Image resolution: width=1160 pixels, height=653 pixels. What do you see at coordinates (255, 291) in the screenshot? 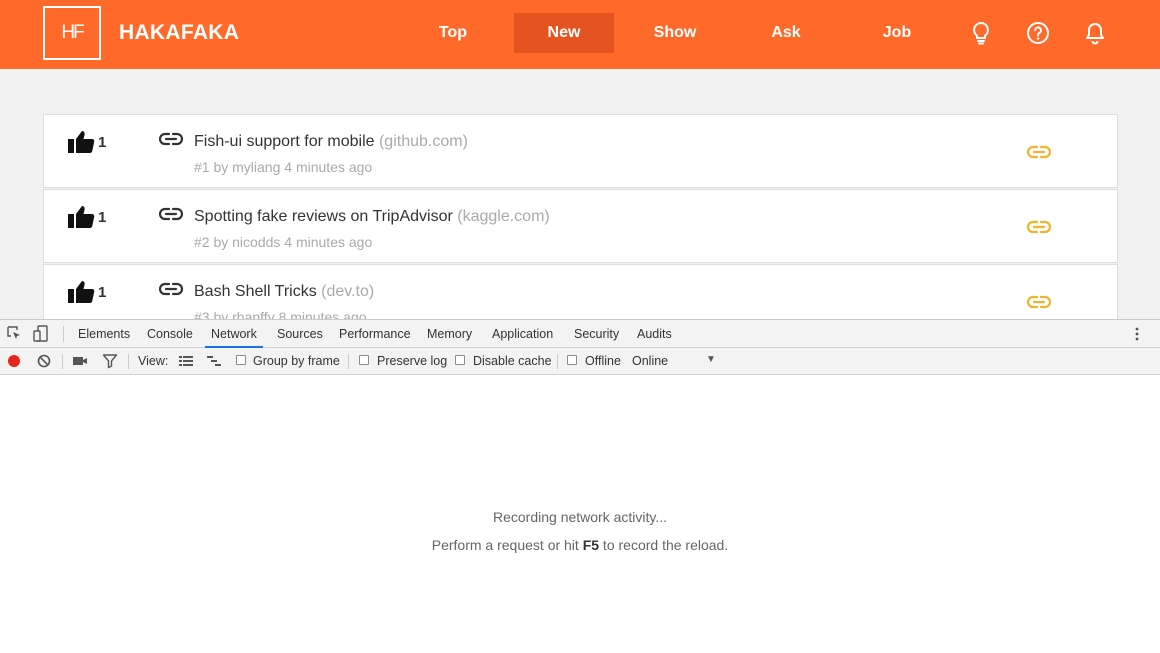
I see `story-title-text: Bash Shell Tricks` at bounding box center [255, 291].